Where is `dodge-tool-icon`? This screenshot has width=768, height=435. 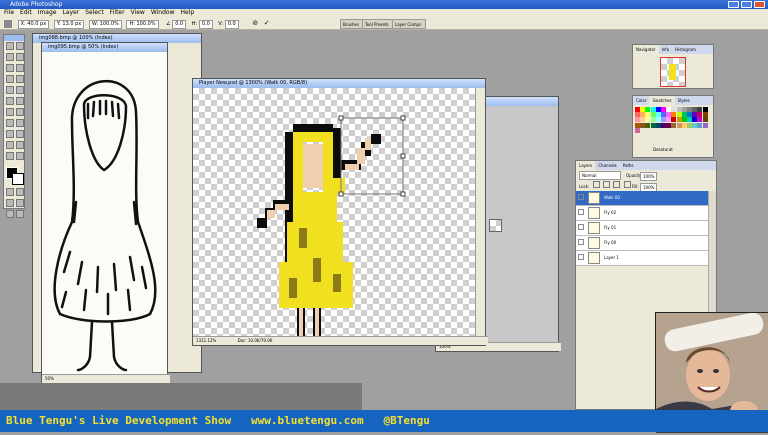
dodge-tool-icon is located at coordinates (20, 112).